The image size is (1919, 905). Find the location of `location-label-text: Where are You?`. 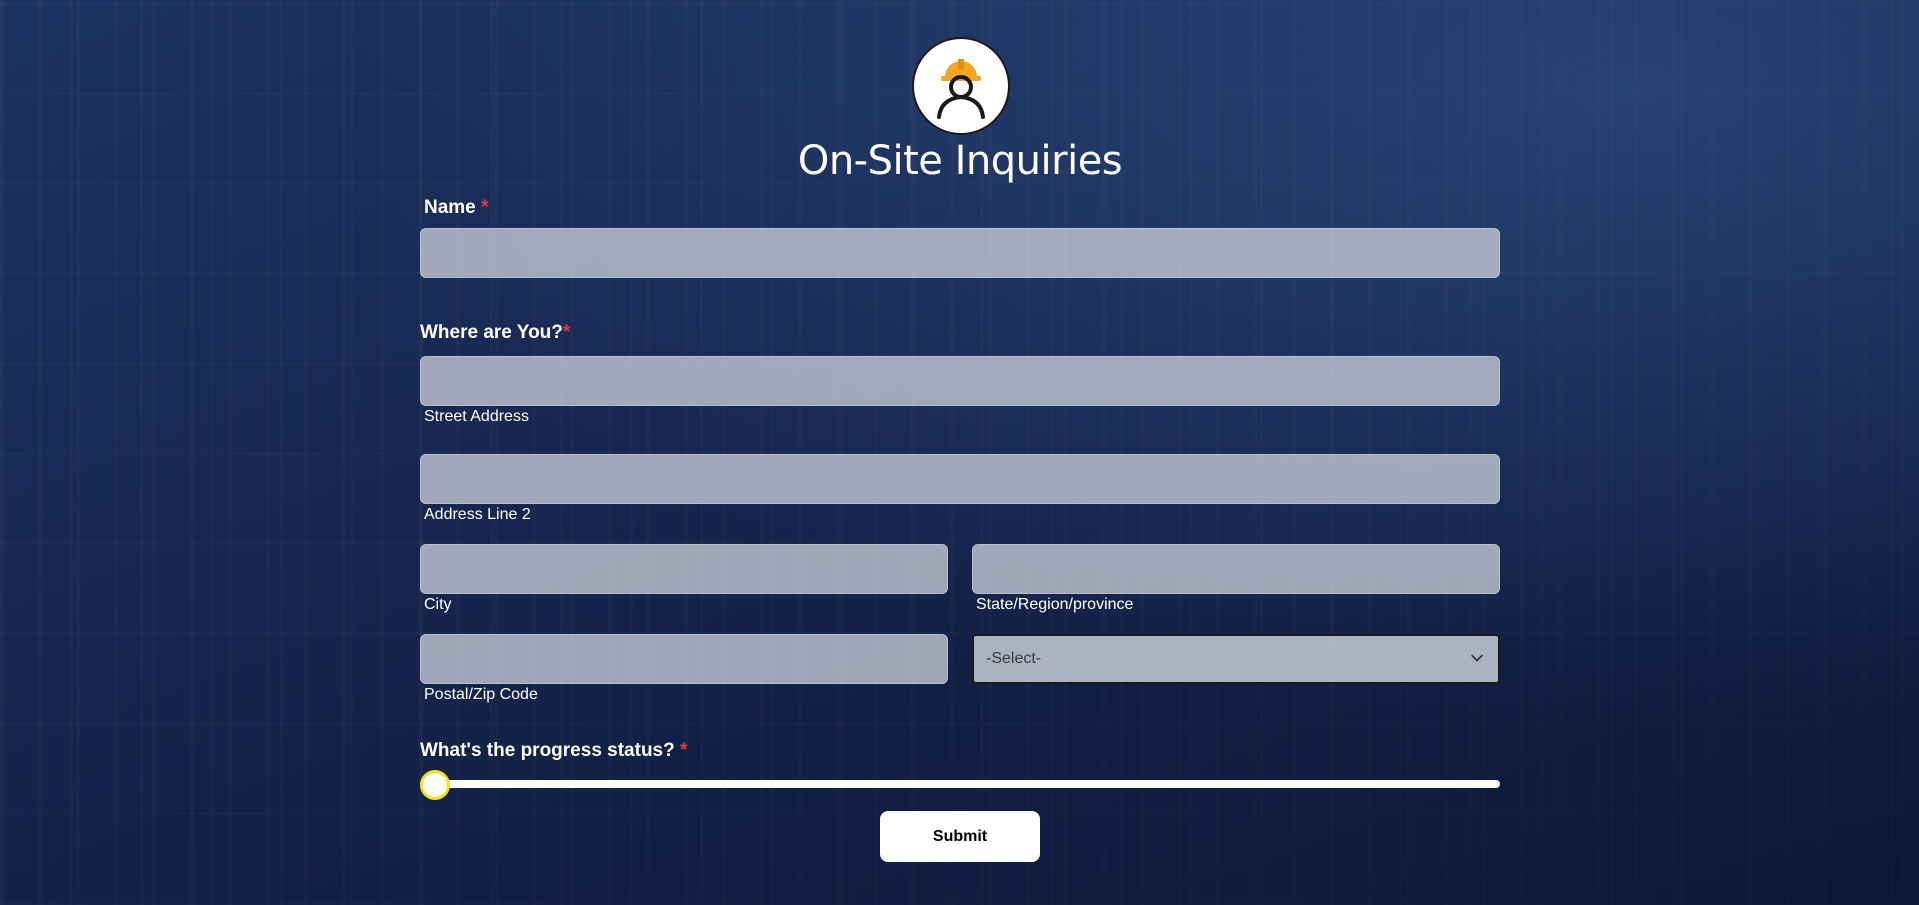

location-label-text: Where are You? is located at coordinates (491, 332).